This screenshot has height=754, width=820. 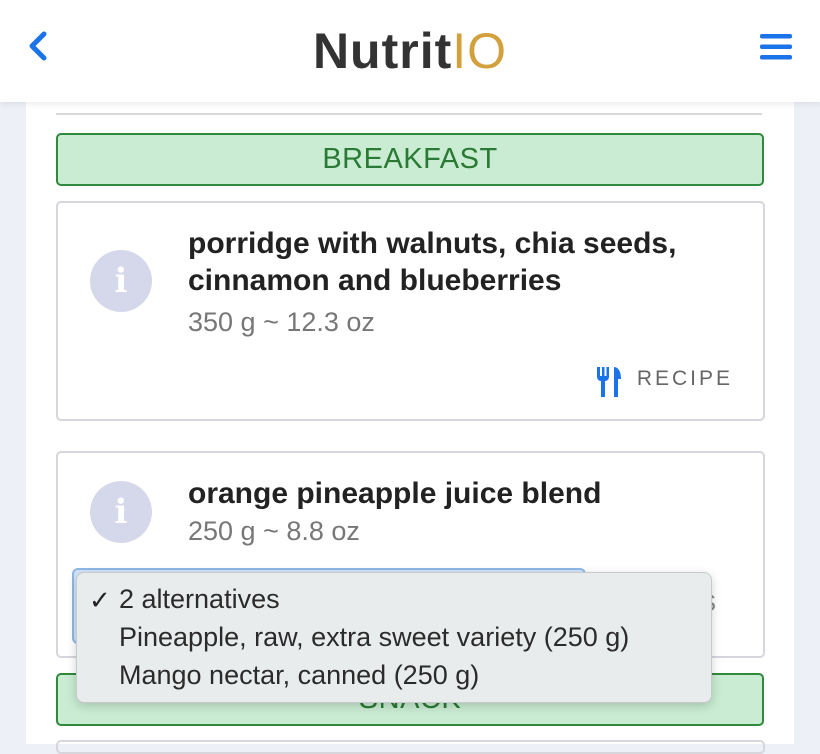 What do you see at coordinates (776, 47) in the screenshot?
I see `hamburger-menu-icon` at bounding box center [776, 47].